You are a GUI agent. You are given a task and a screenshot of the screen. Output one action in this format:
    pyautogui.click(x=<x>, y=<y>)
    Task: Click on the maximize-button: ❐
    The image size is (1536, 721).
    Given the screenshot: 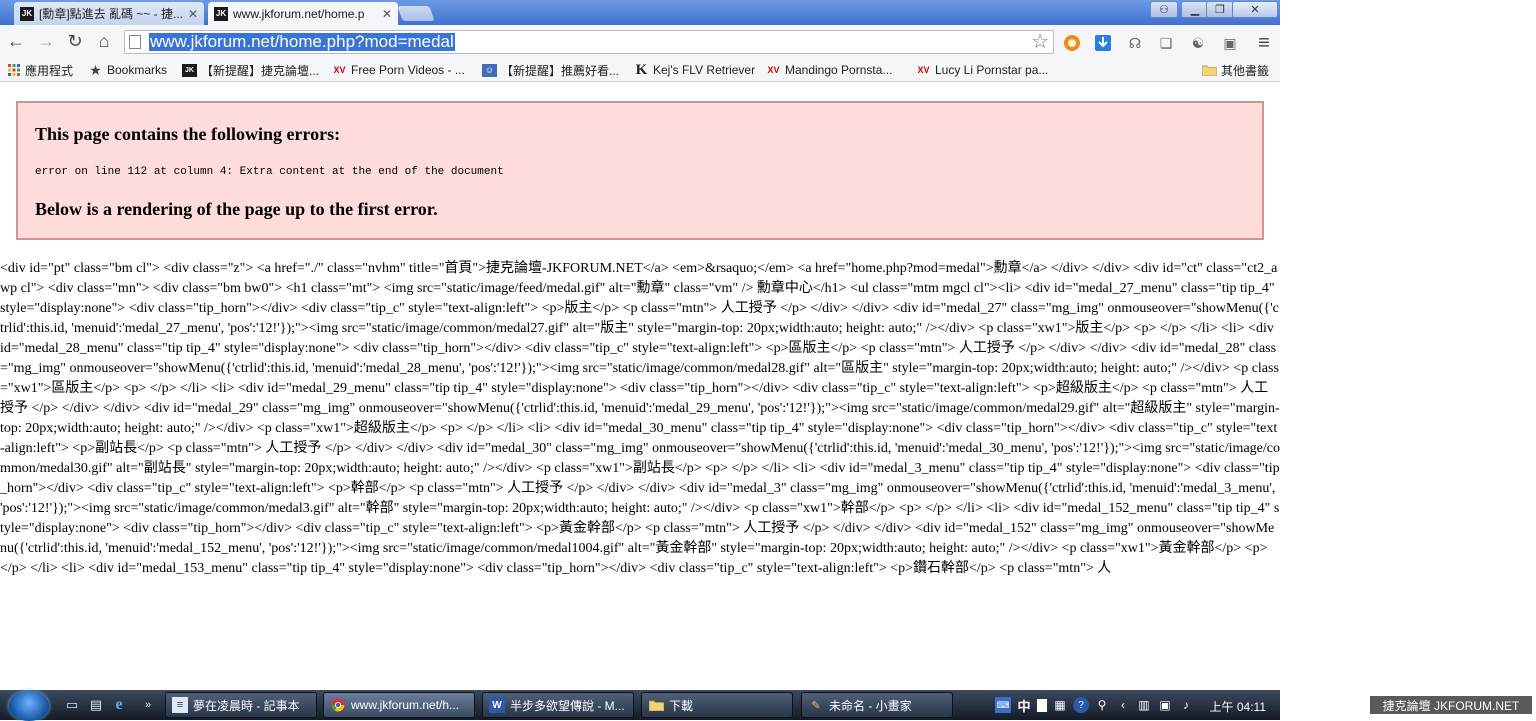 What is the action you would take?
    pyautogui.click(x=1220, y=9)
    